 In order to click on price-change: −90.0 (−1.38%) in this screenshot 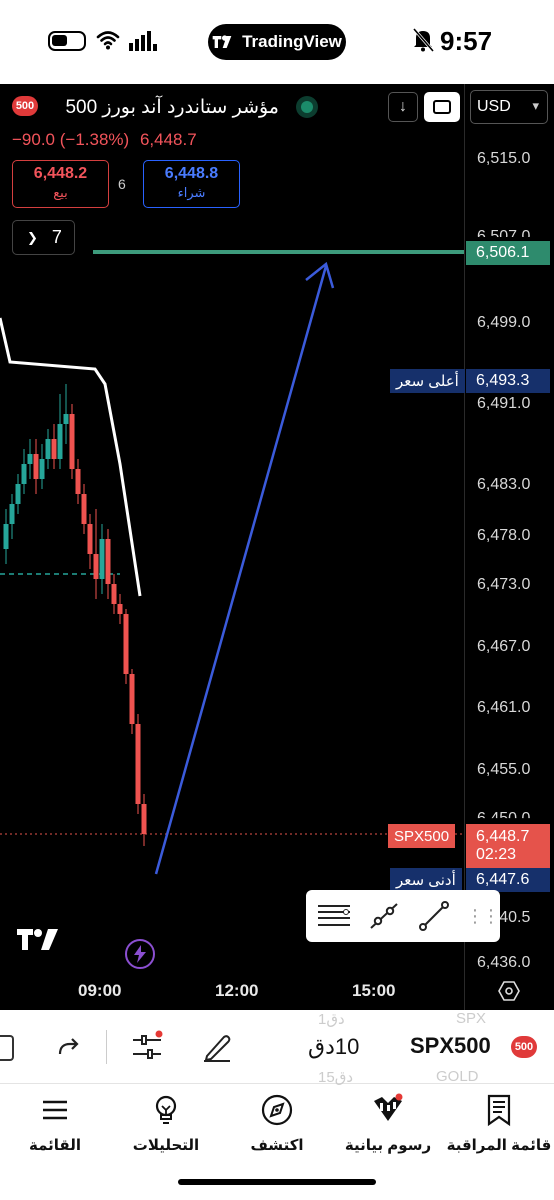, I will do `click(71, 139)`.